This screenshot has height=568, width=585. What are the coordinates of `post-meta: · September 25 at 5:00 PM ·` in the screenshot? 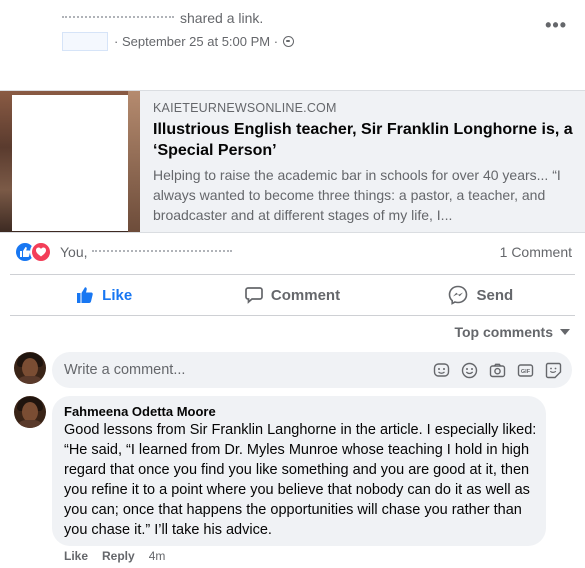 It's located at (178, 41).